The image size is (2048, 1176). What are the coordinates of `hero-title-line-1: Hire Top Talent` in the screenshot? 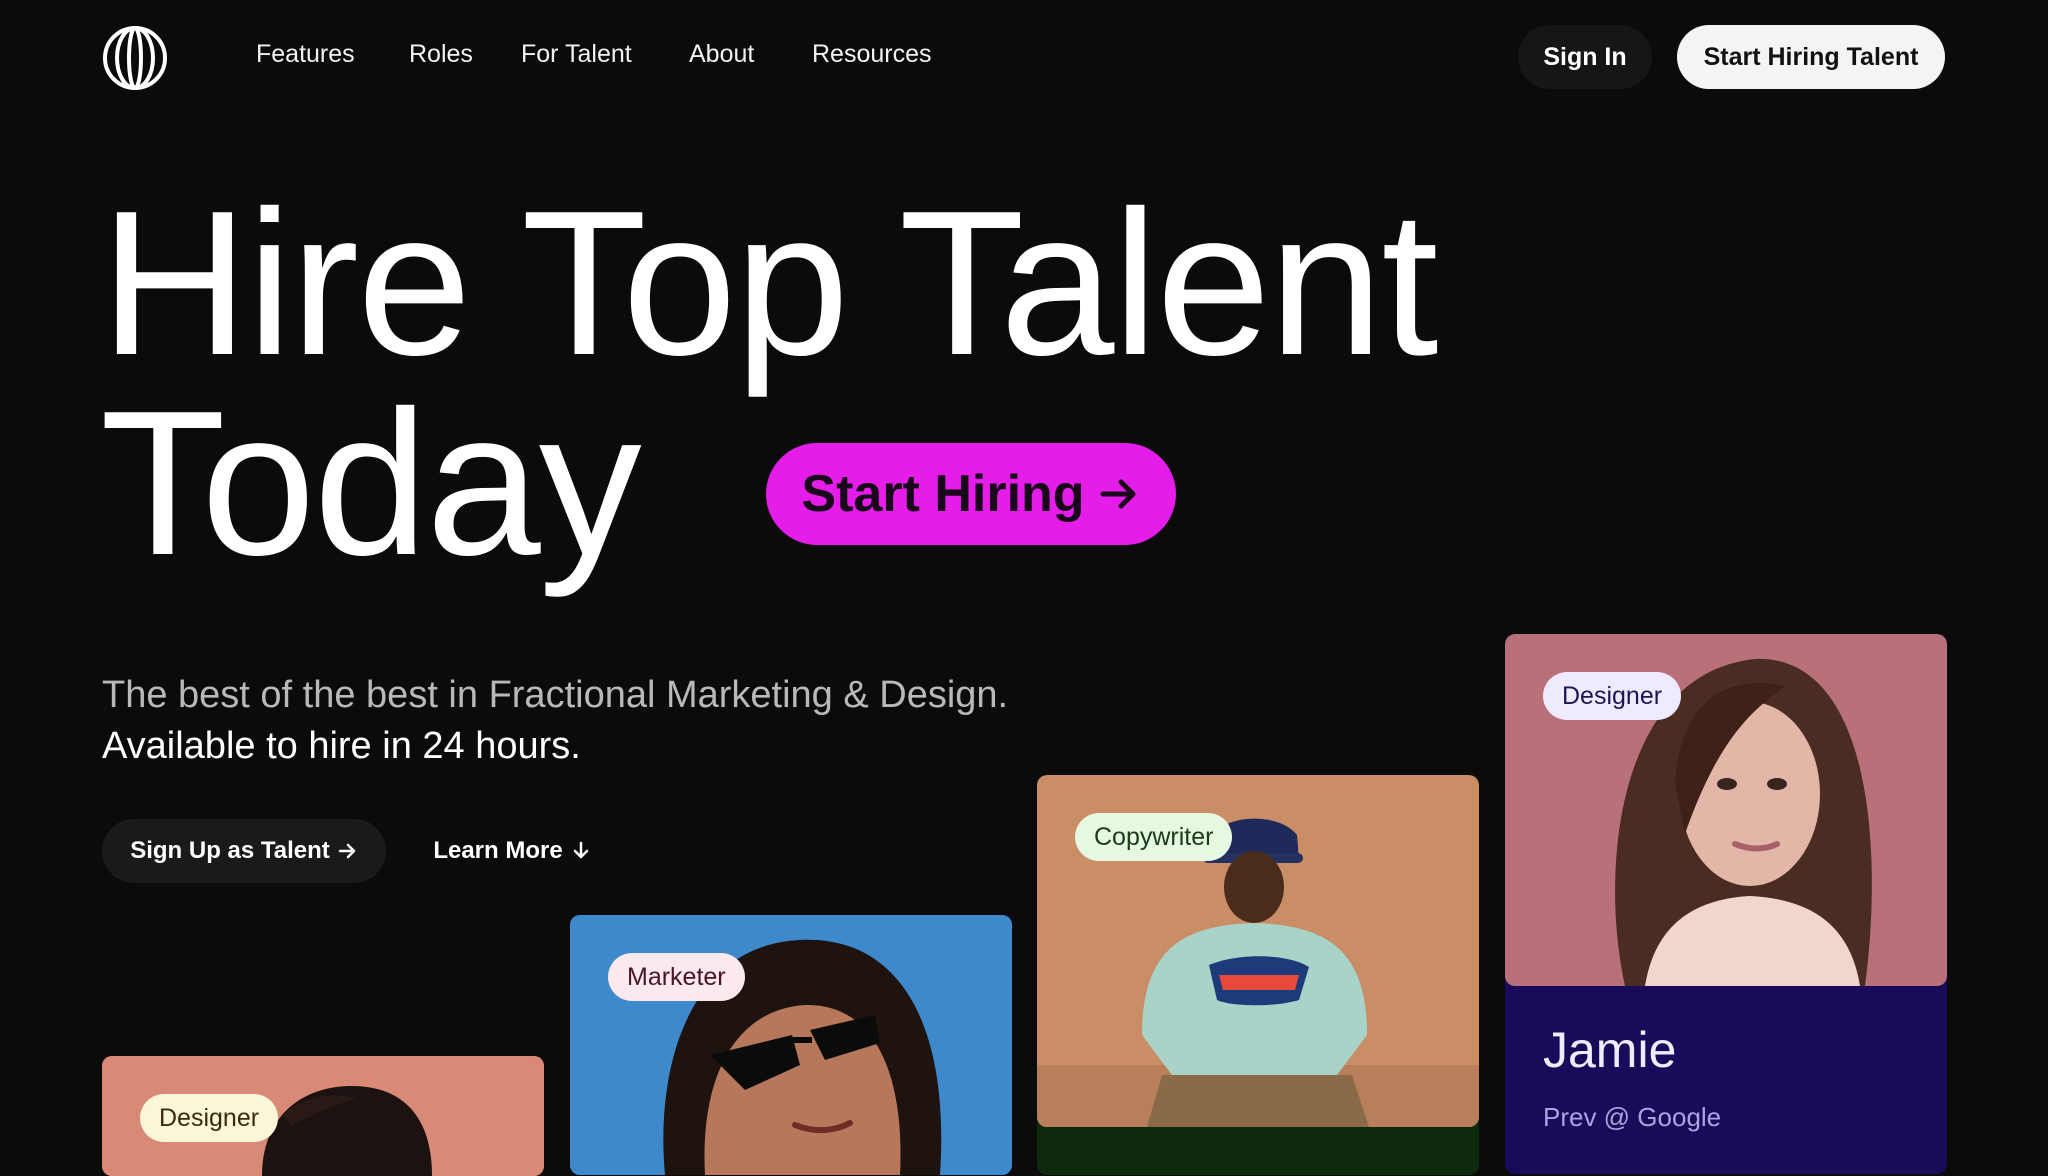 It's located at (769, 283).